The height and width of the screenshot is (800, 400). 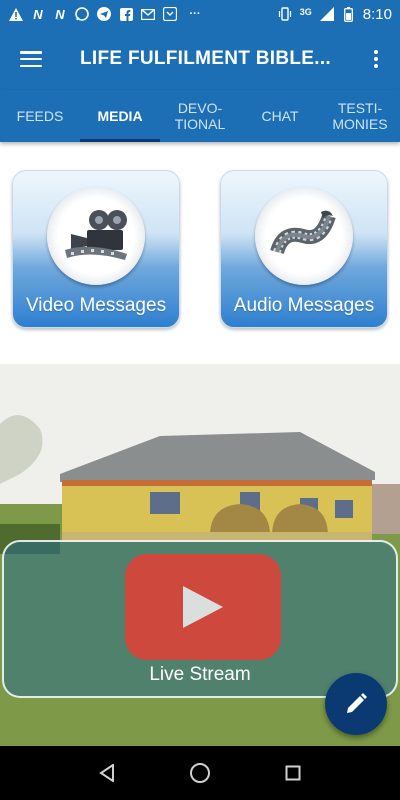 I want to click on hamburger-menu-icon, so click(x=31, y=59).